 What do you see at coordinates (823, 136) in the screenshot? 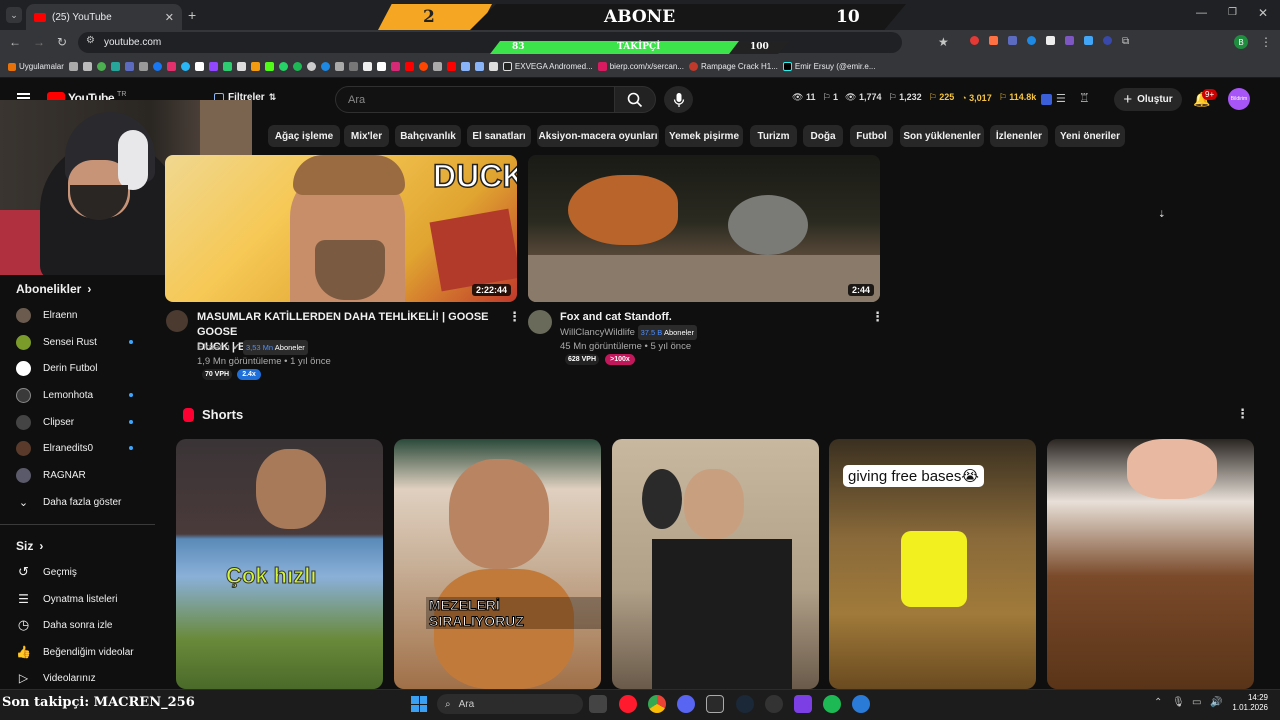
I see `chip-nature: Doğa` at bounding box center [823, 136].